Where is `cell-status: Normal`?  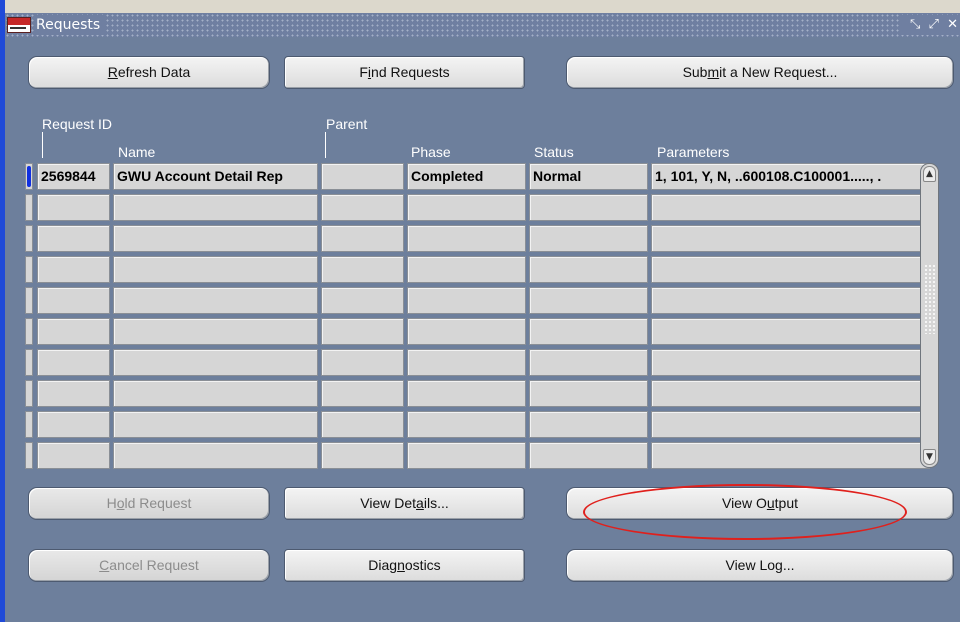 cell-status: Normal is located at coordinates (588, 176).